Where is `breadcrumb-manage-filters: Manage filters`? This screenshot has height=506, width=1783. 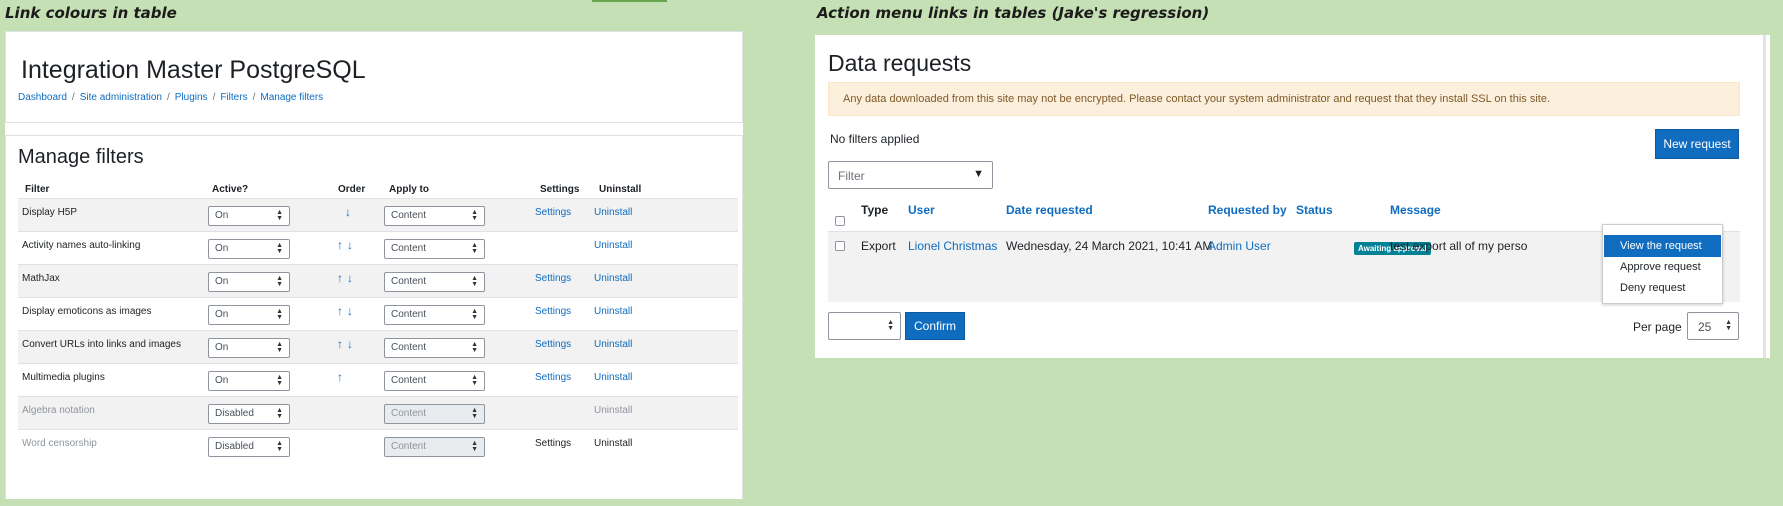 breadcrumb-manage-filters: Manage filters is located at coordinates (291, 97).